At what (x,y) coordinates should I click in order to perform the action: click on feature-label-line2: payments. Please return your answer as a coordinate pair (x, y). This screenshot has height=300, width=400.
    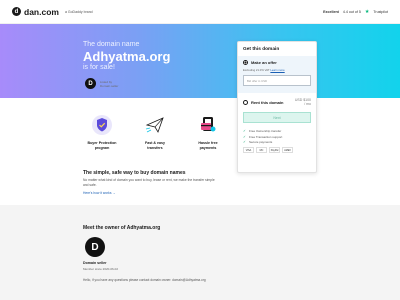
    Looking at the image, I should click on (208, 147).